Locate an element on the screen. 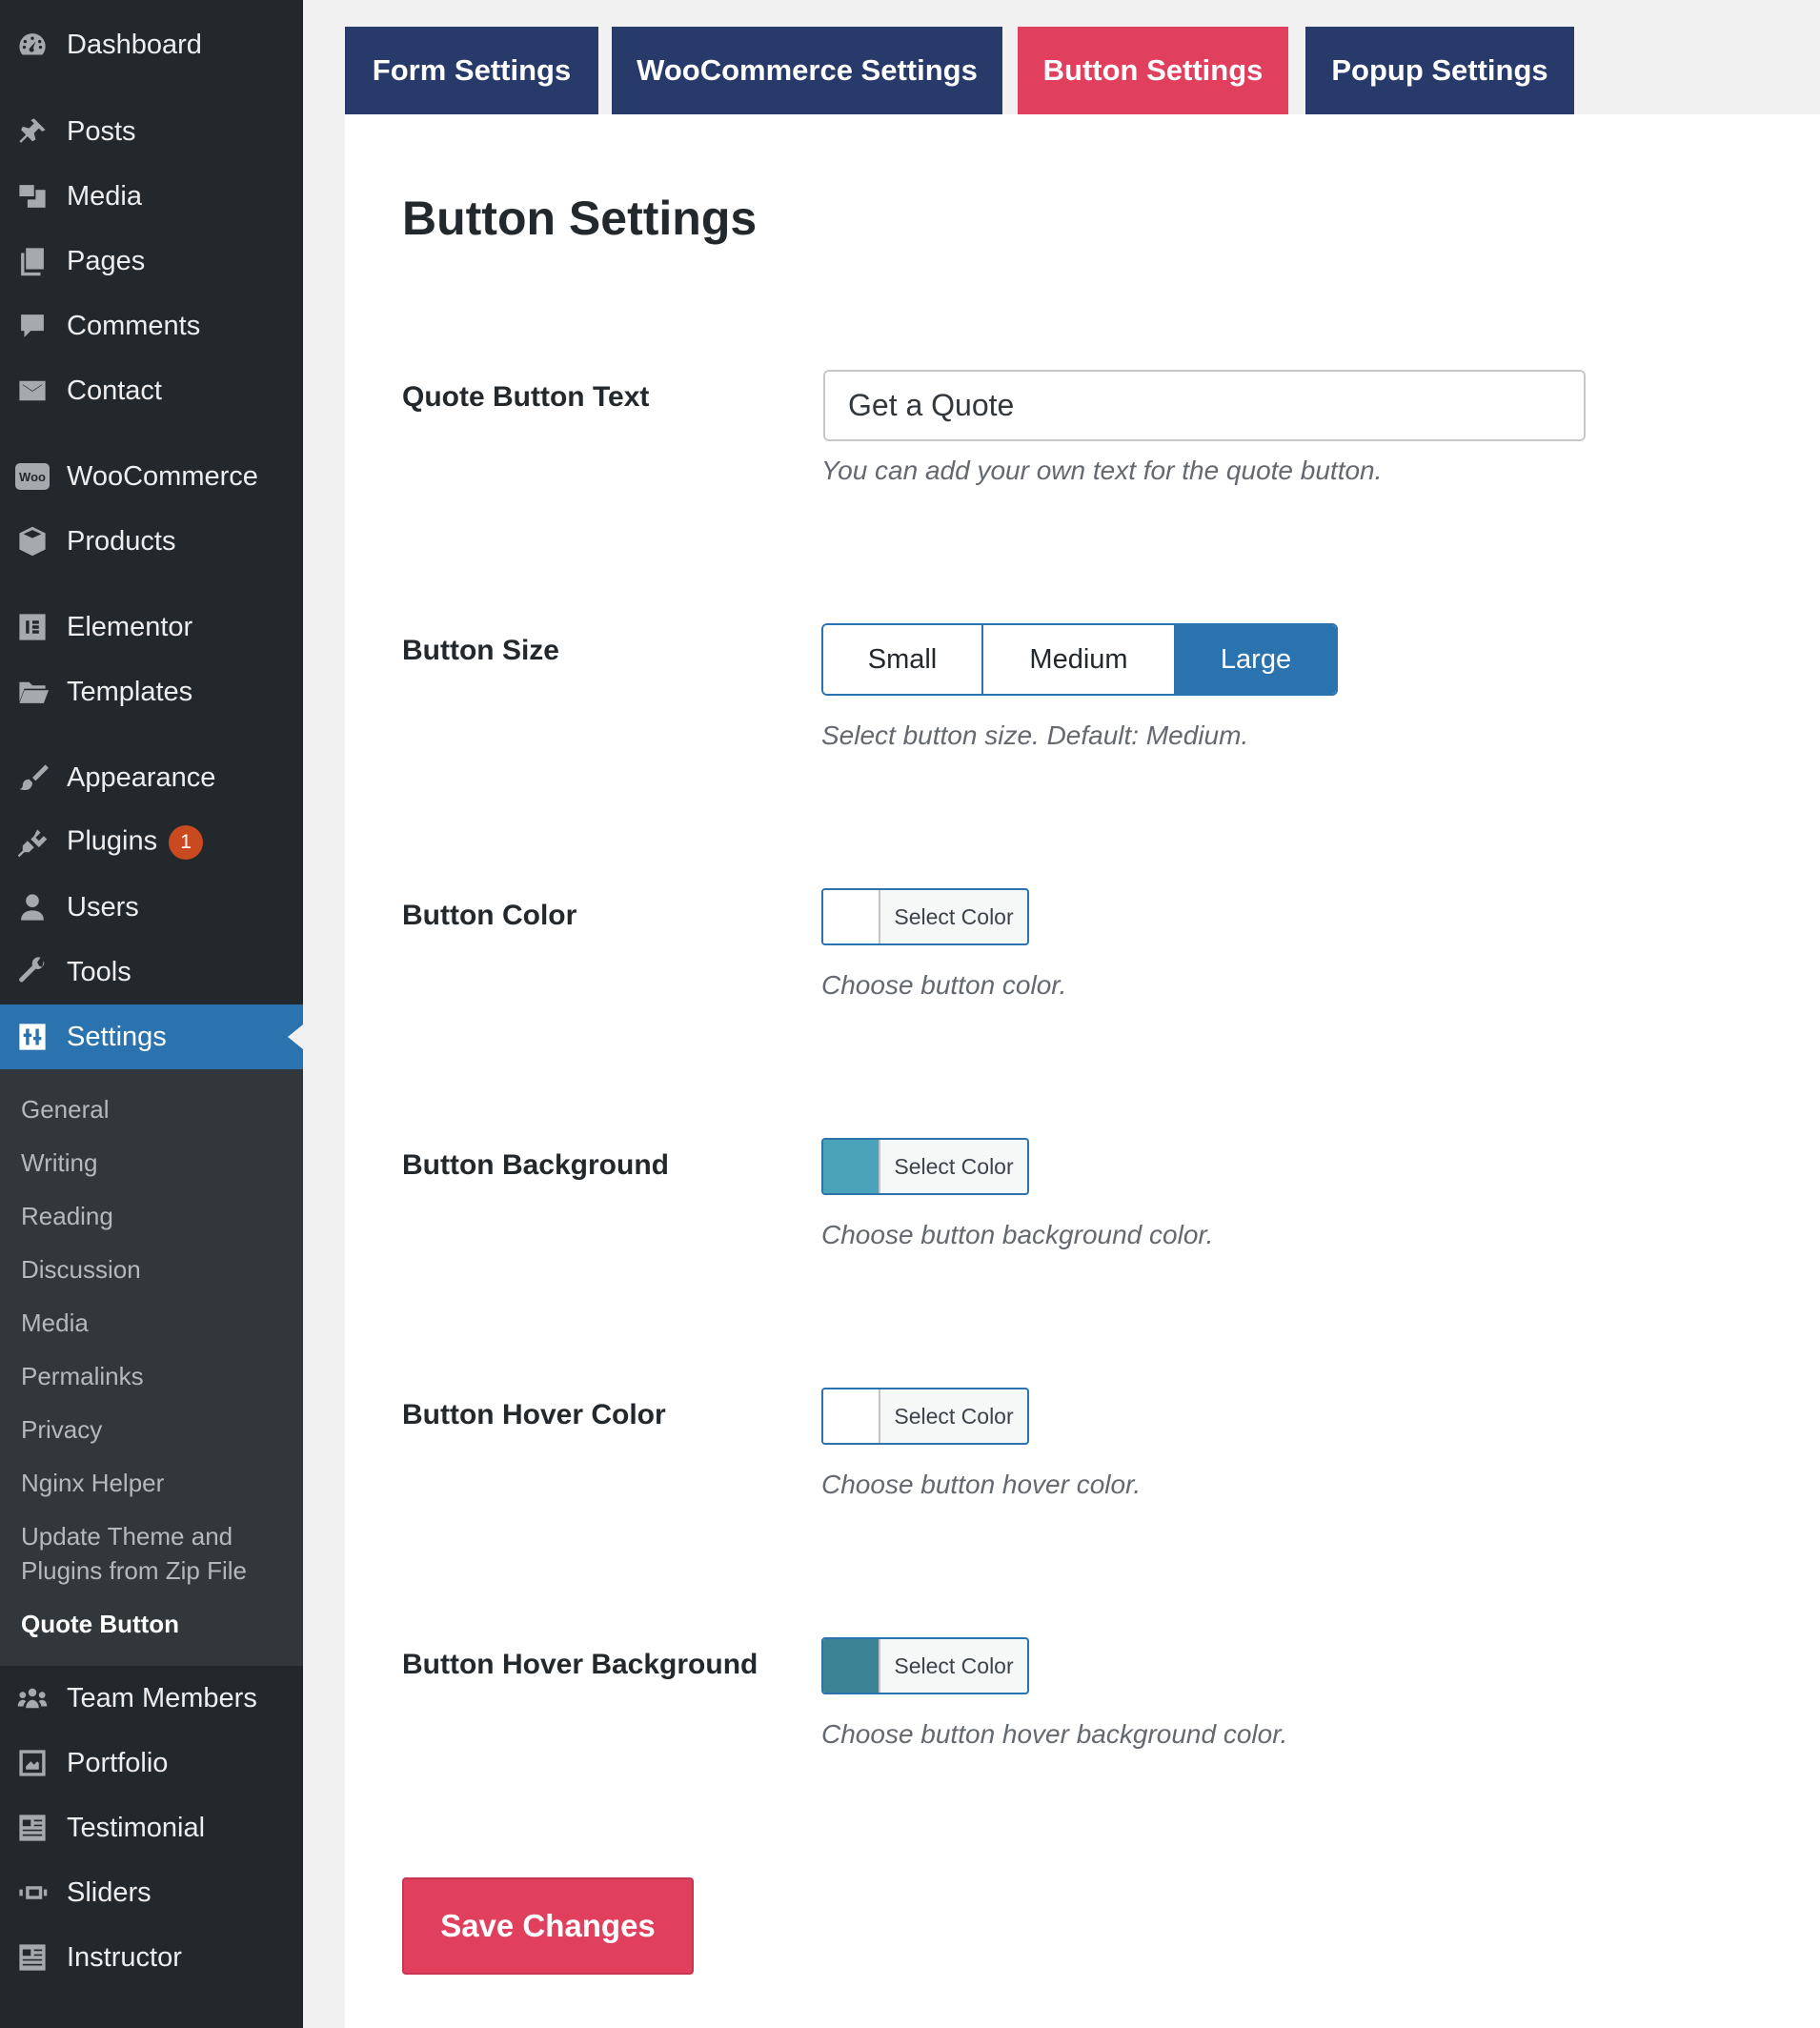 This screenshot has width=1820, height=2028. submenu-item-update-theme-line-1: Update Theme and is located at coordinates (127, 1536).